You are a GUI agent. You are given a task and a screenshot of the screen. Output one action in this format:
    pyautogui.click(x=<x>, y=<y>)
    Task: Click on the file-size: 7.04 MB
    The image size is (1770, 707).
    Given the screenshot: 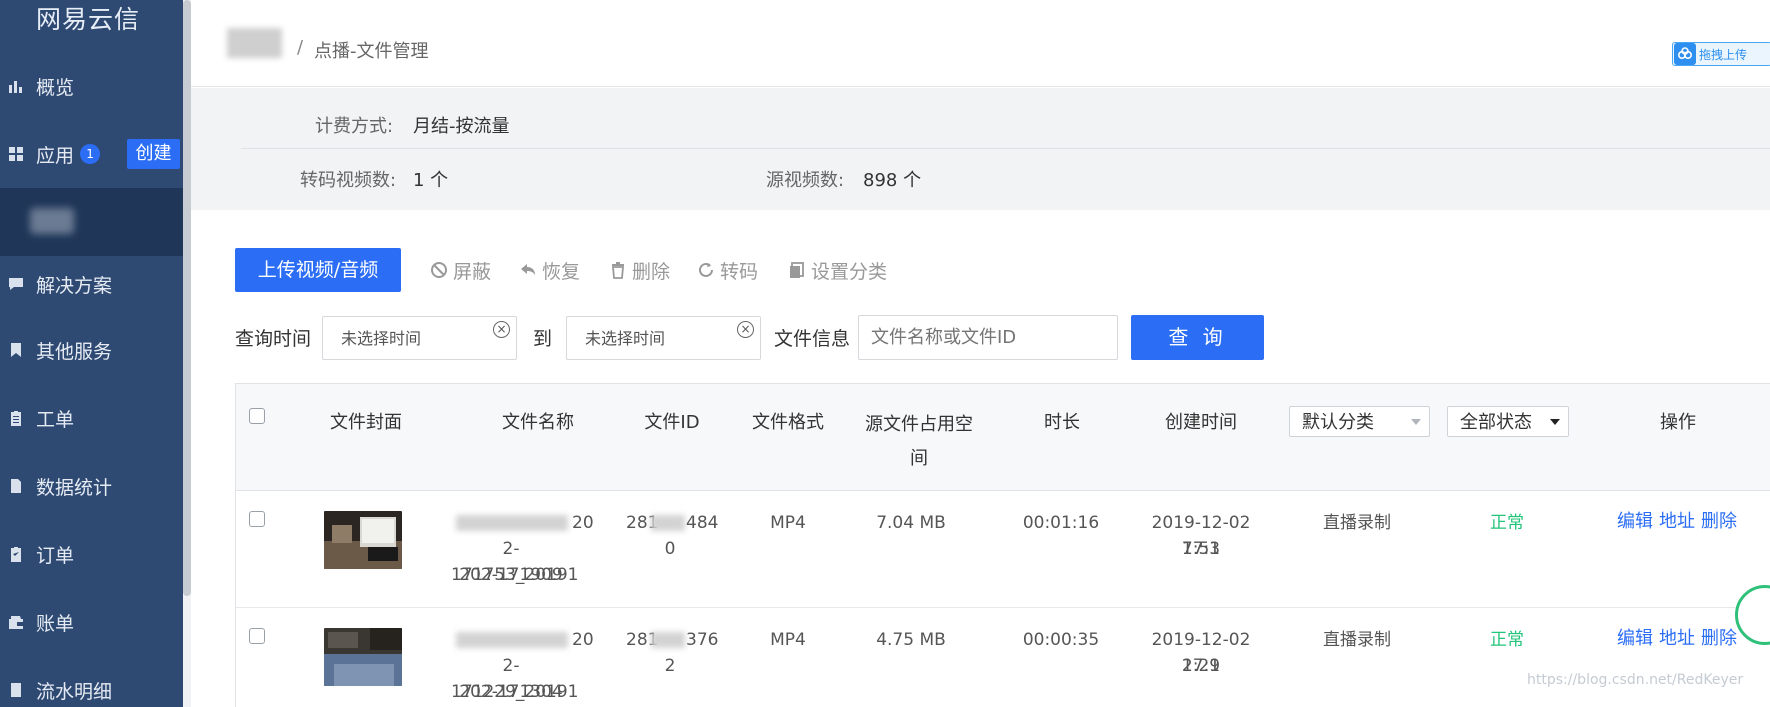 What is the action you would take?
    pyautogui.click(x=911, y=523)
    